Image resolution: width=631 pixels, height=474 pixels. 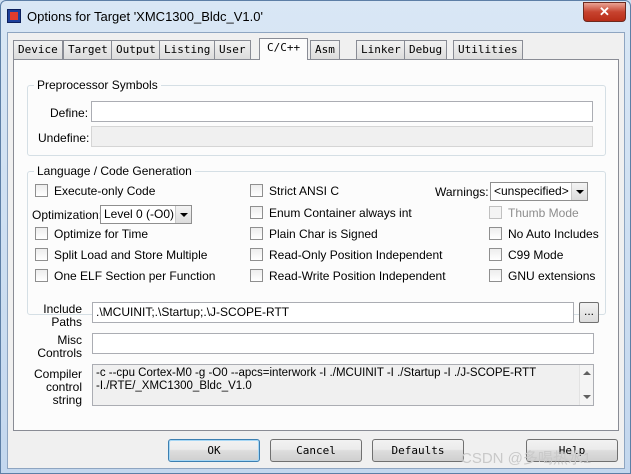 I want to click on warnings-select: <unspecified>, so click(x=539, y=191).